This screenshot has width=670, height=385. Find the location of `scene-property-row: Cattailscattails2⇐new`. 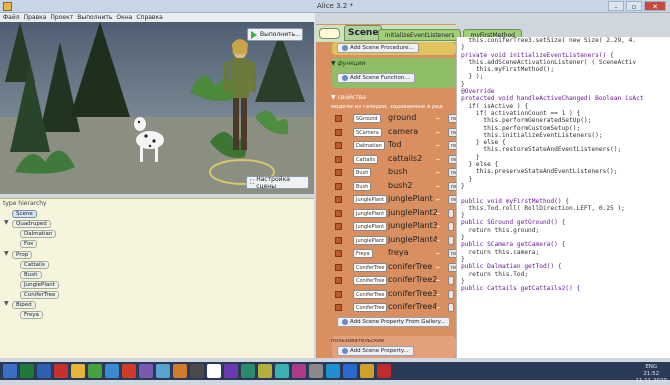

scene-property-row: Cattailscattails2⇐new is located at coordinates (398, 160).